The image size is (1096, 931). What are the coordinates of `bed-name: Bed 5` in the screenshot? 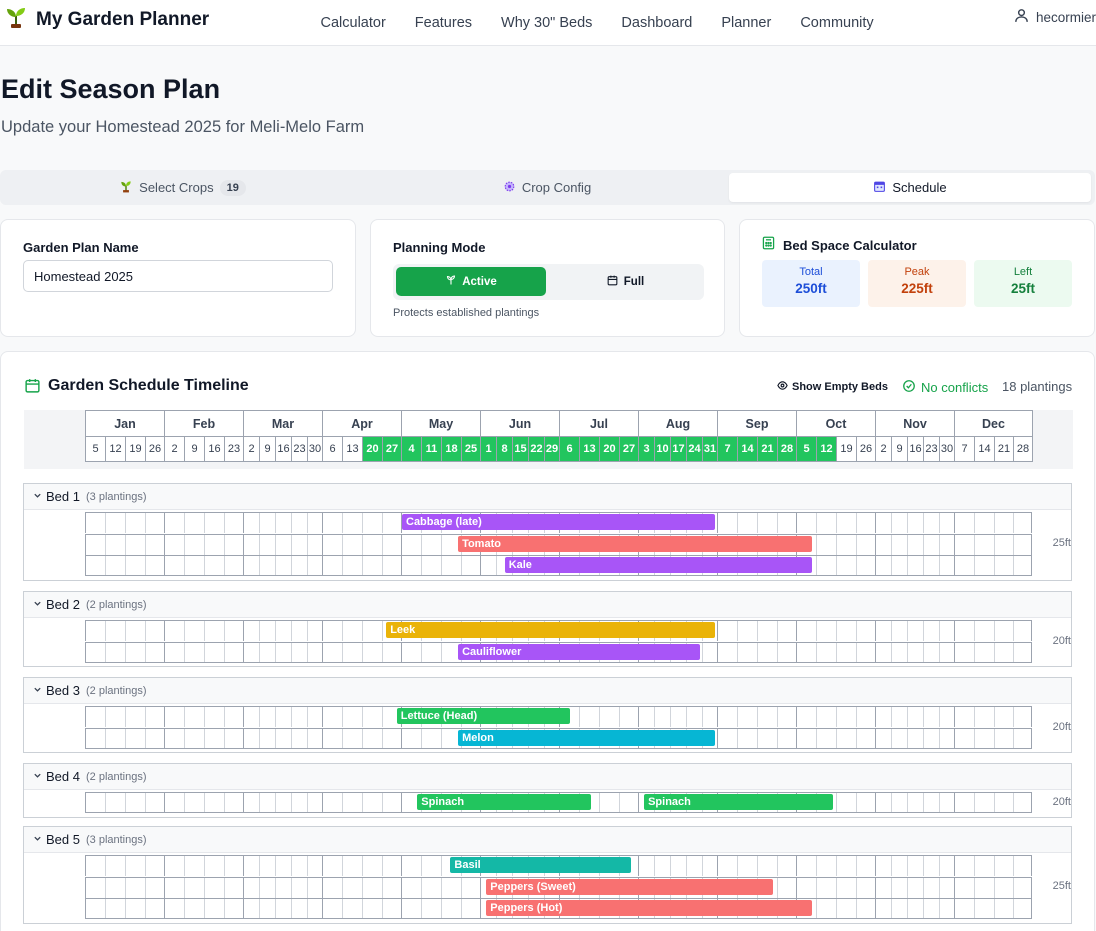 It's located at (63, 839).